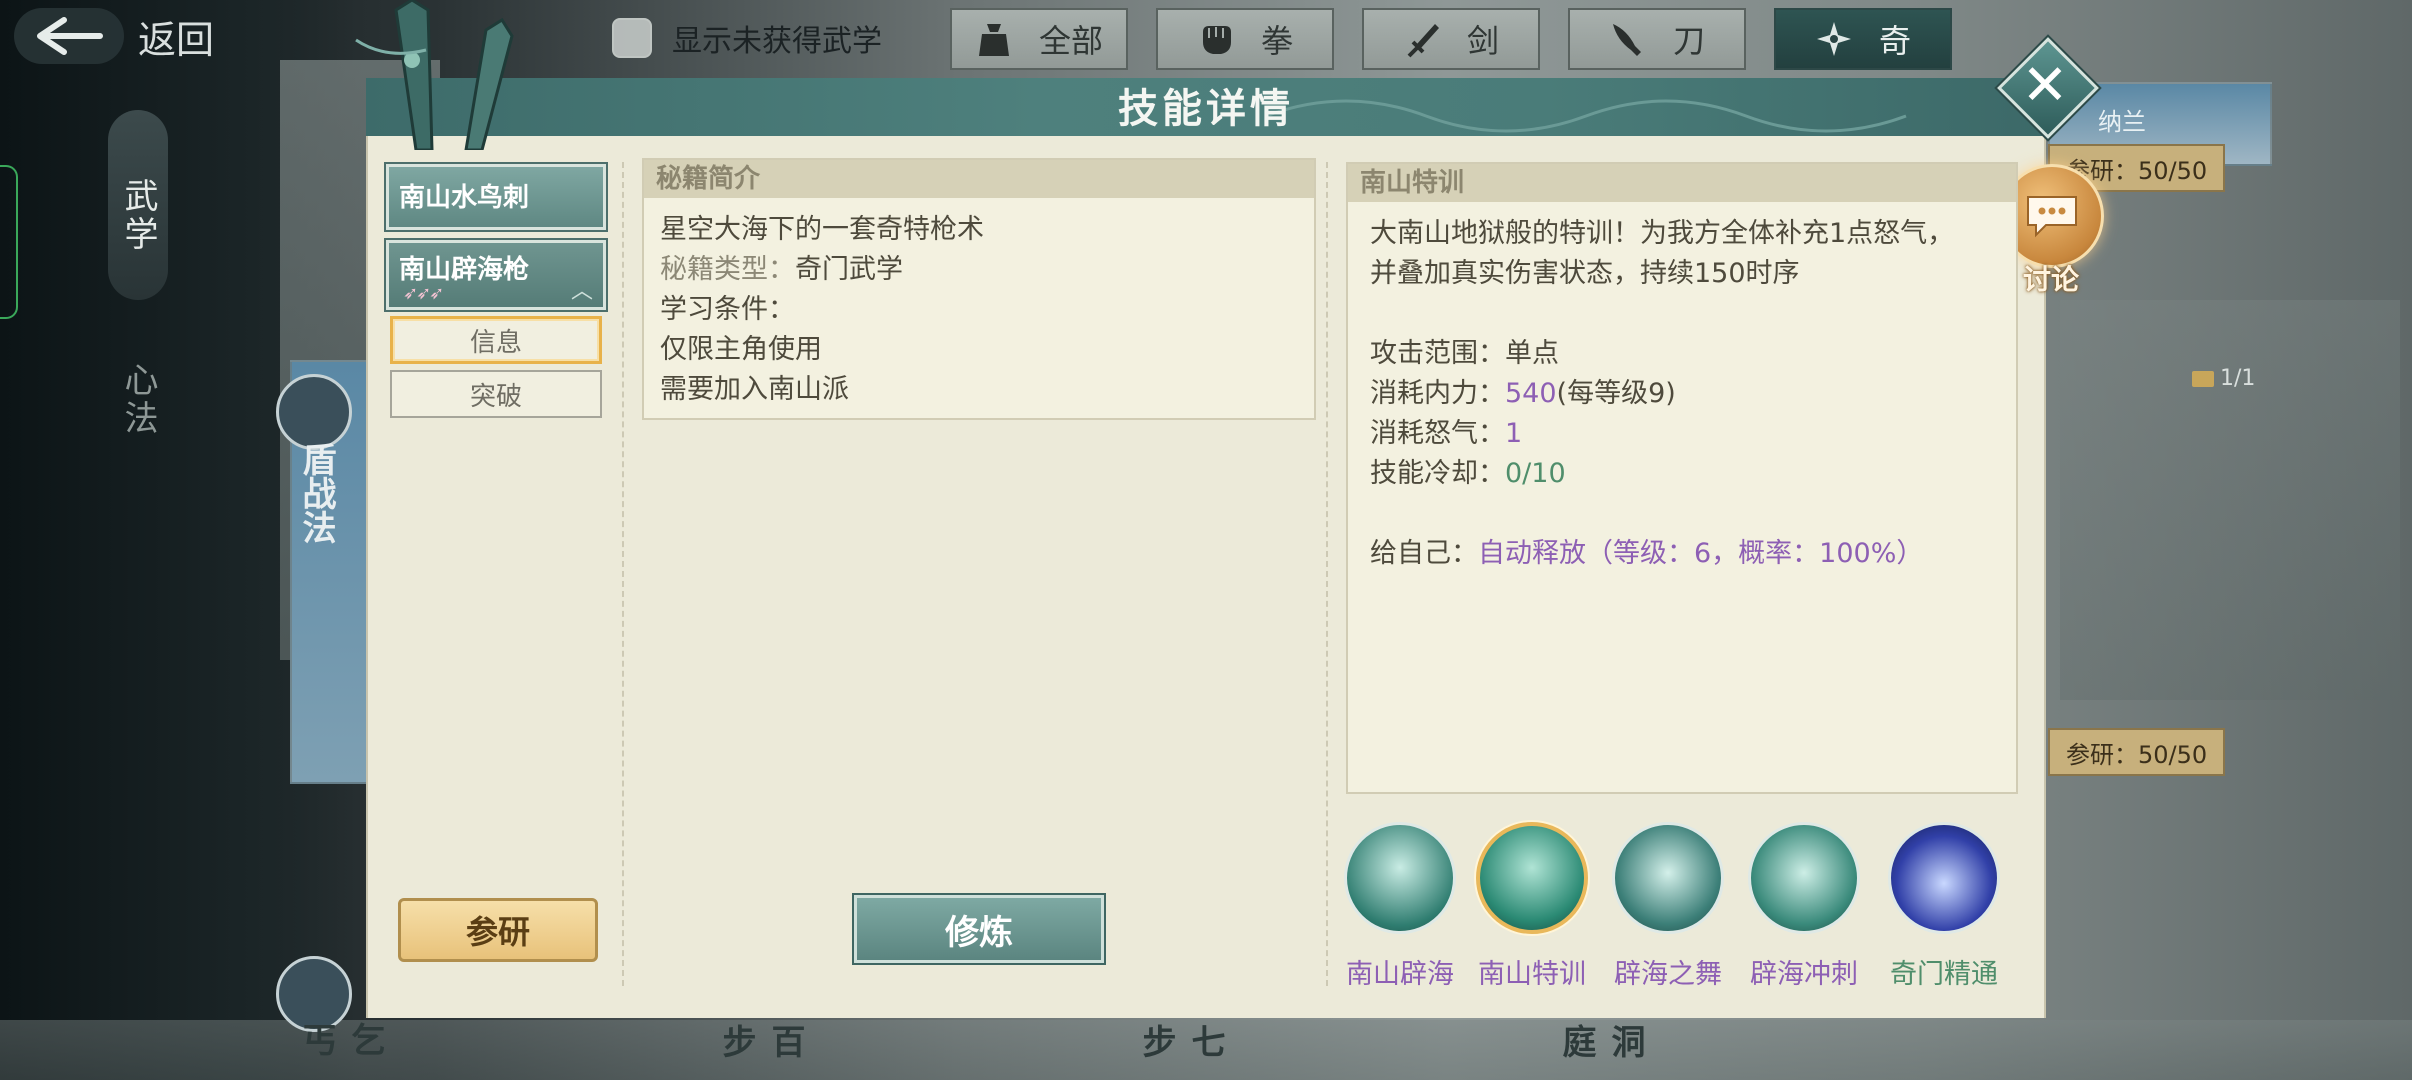 This screenshot has height=1080, width=2412. I want to click on side-tab-martial: 武学, so click(138, 216).